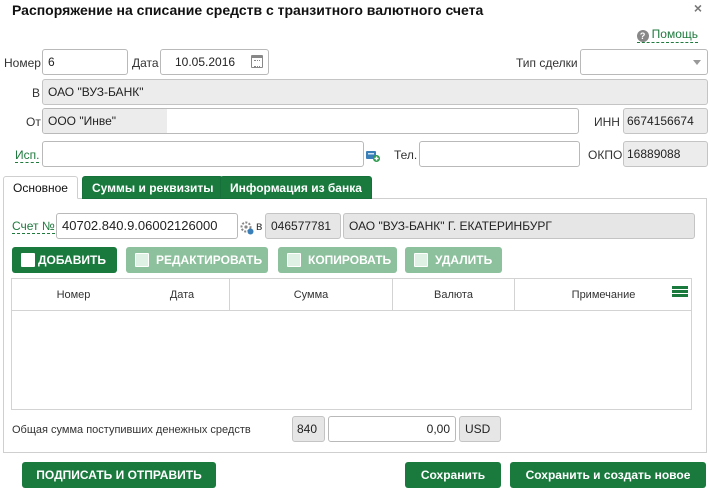  Describe the element at coordinates (33, 226) in the screenshot. I see `account-link: Счет №` at that location.